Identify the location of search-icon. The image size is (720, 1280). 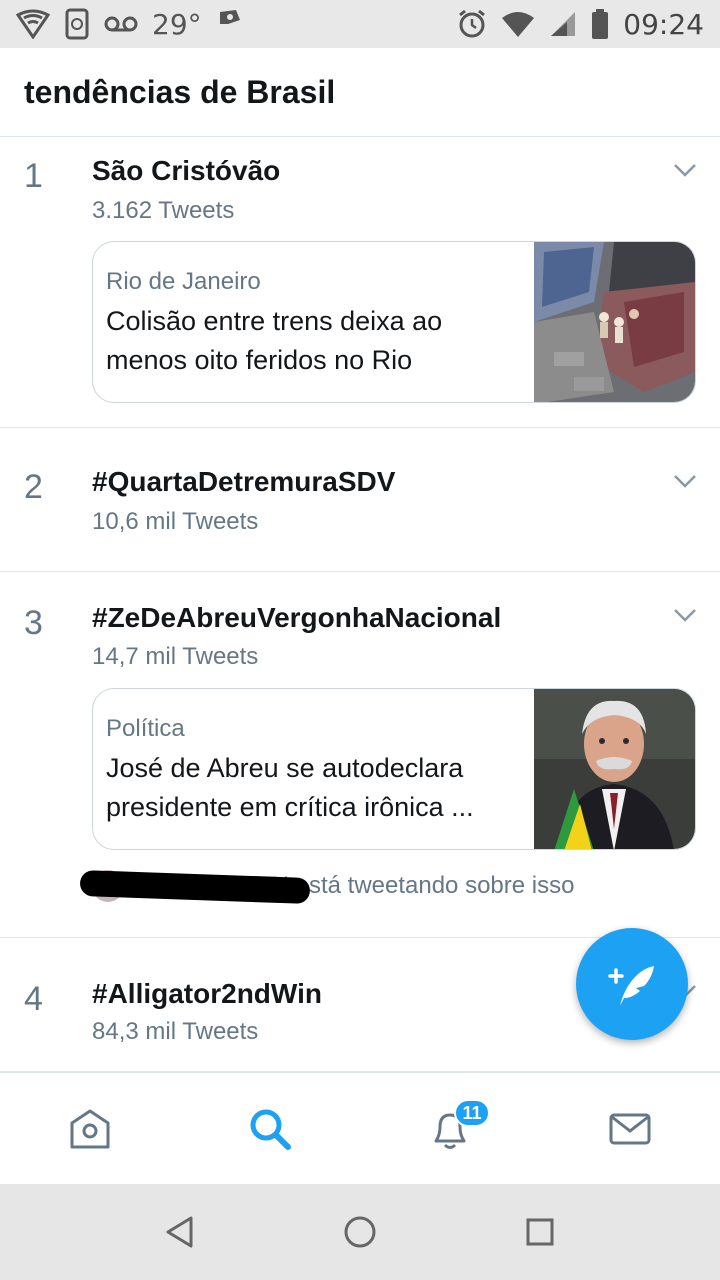
(270, 1129).